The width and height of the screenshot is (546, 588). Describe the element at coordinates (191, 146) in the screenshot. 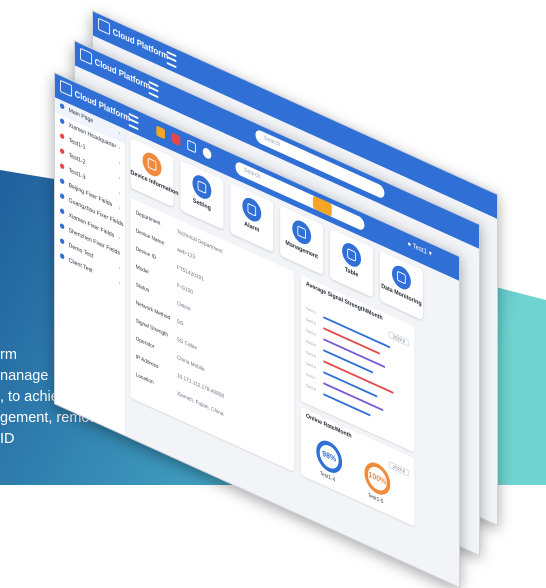

I see `expand-icon` at that location.